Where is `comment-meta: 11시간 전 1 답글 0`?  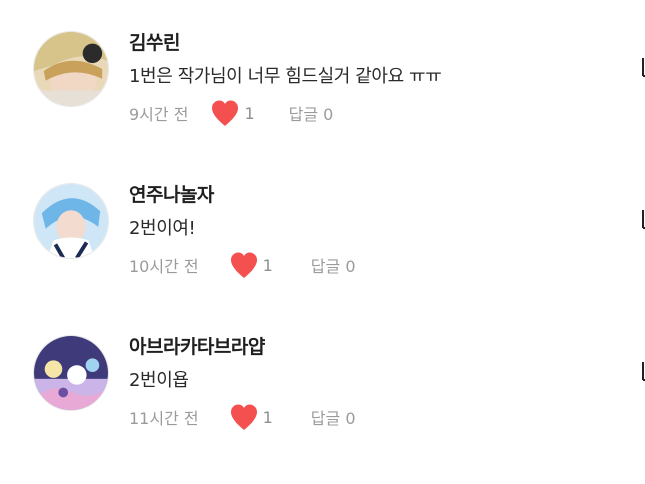
comment-meta: 11시간 전 1 답글 0 is located at coordinates (242, 417).